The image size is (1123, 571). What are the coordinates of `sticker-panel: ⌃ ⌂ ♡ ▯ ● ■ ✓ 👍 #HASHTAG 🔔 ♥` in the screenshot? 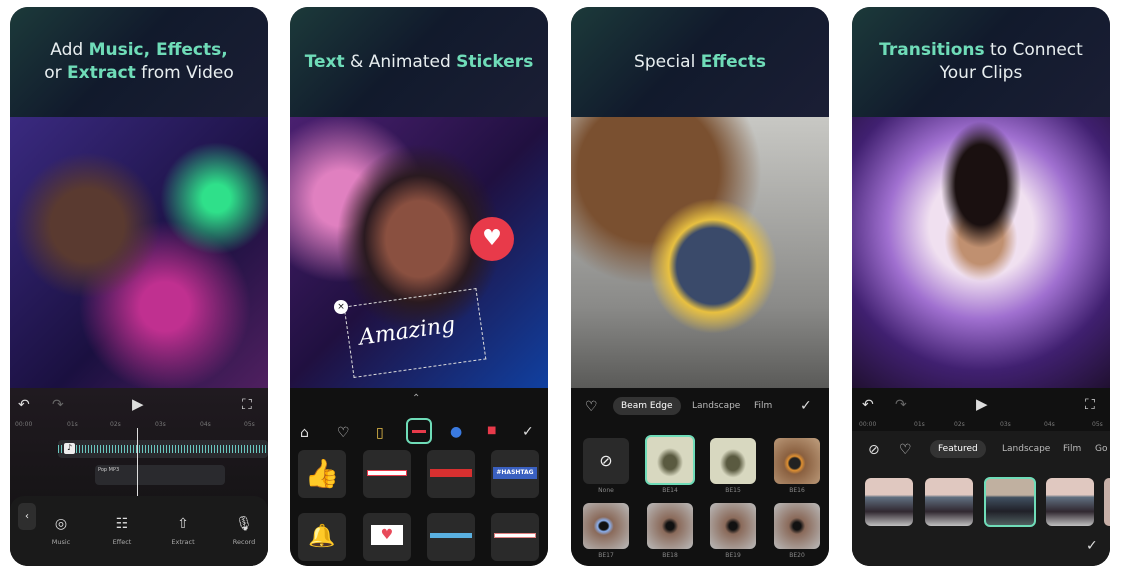 It's located at (419, 477).